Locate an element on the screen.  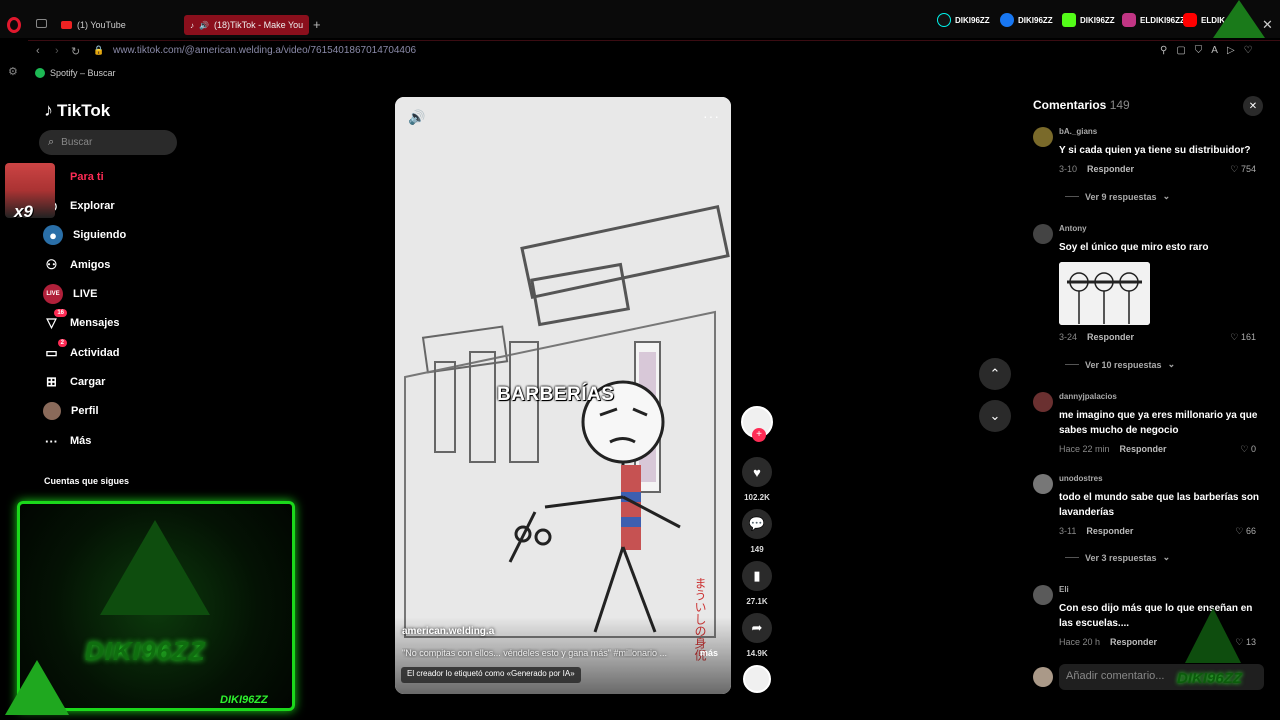
brand-name: TikTok is located at coordinates (84, 110).